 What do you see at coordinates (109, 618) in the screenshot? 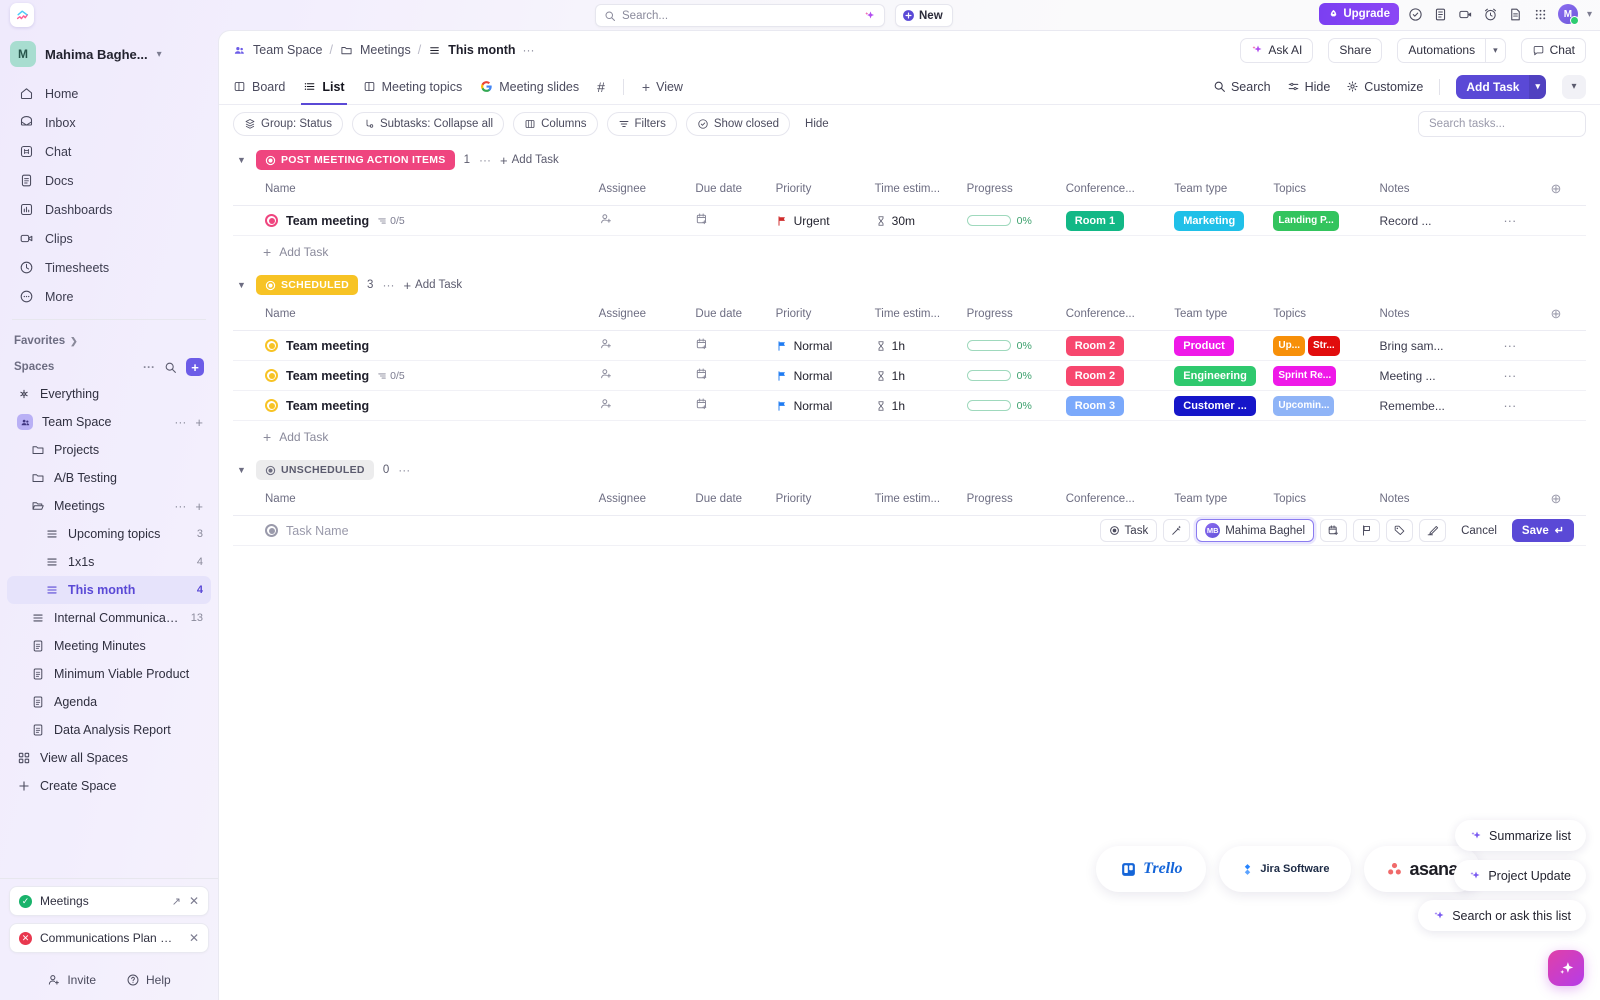
I see `sidebar-item-internal-communications: Internal Communicati... 13` at bounding box center [109, 618].